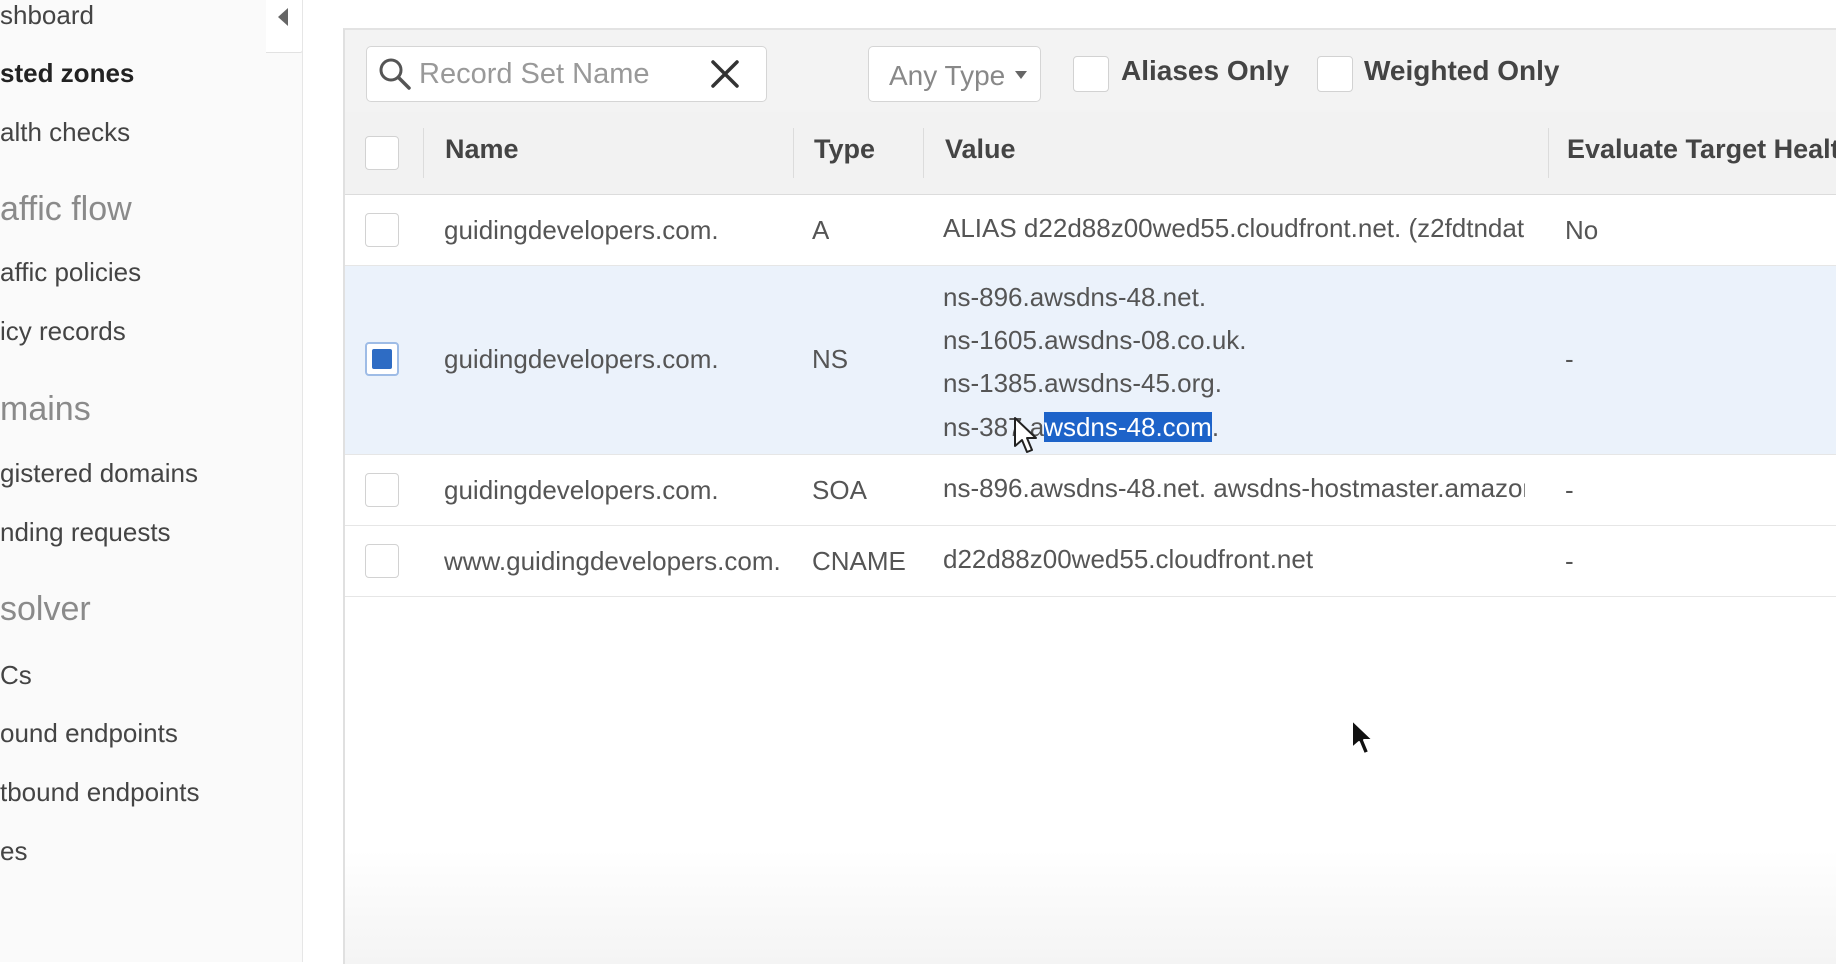  Describe the element at coordinates (70, 272) in the screenshot. I see `sidebar-item-traffic-policies: affic policies` at that location.